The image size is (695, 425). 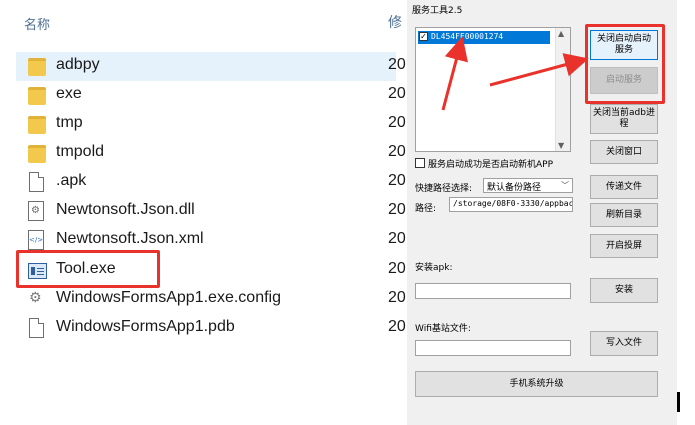 I want to click on dll-file-icon, so click(x=37, y=211).